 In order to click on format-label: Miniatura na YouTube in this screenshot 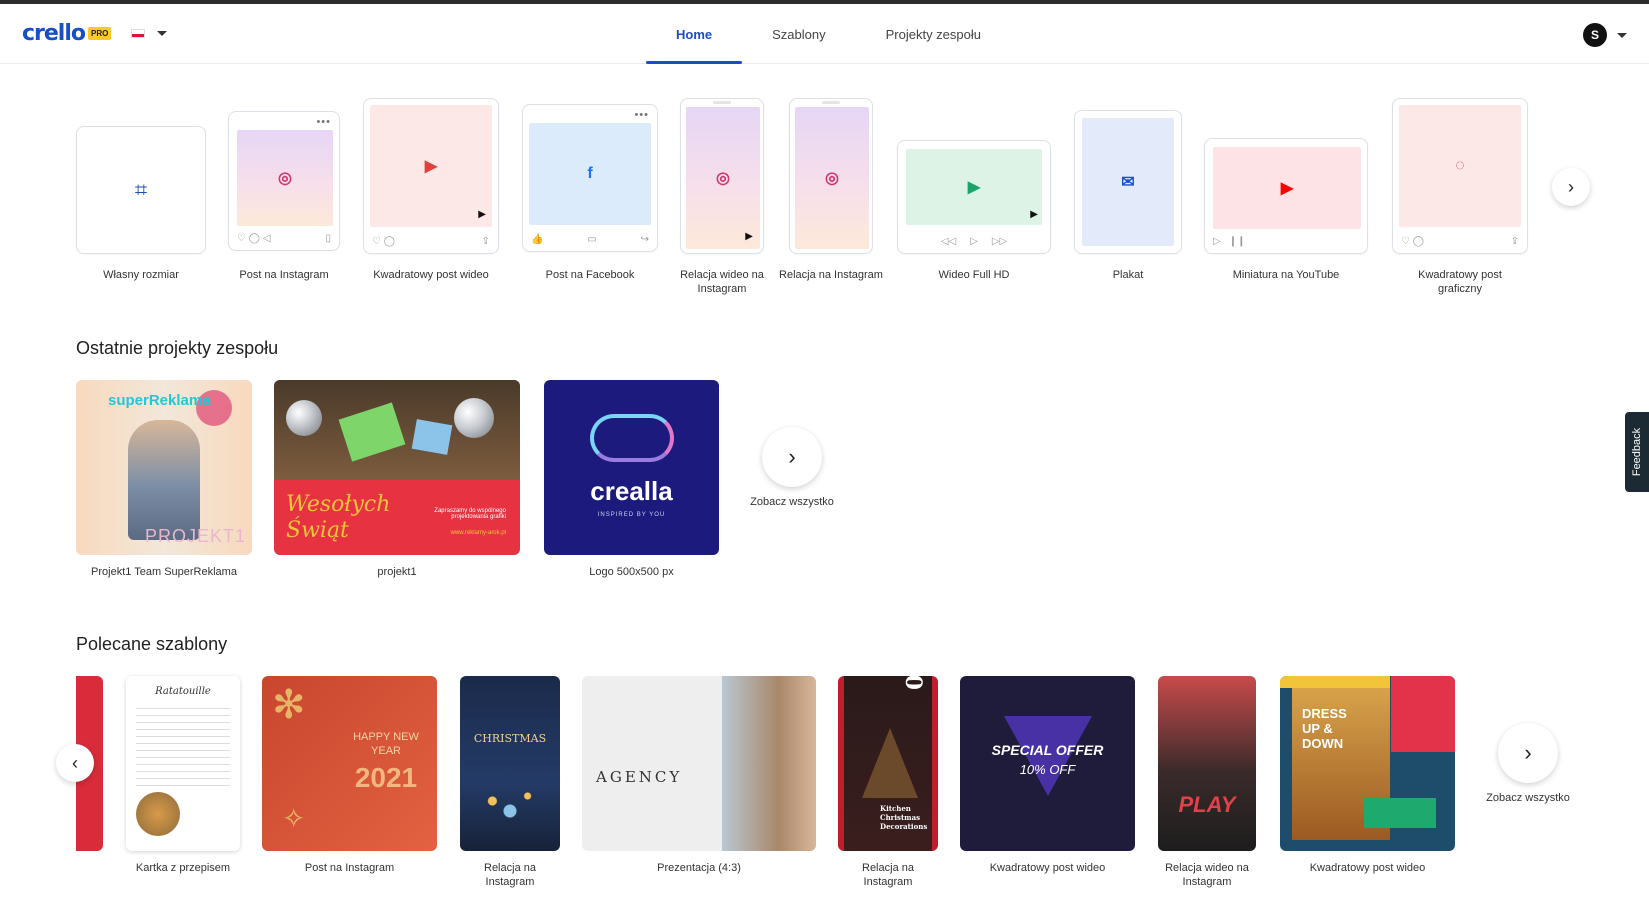, I will do `click(1286, 275)`.